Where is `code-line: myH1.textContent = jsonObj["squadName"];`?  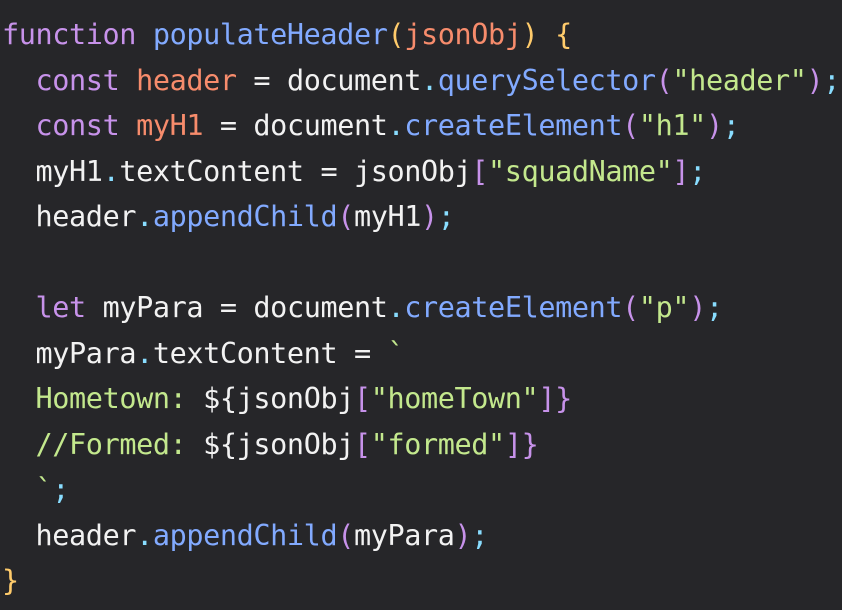 code-line: myH1.textContent = jsonObj["squadName"]; is located at coordinates (422, 172).